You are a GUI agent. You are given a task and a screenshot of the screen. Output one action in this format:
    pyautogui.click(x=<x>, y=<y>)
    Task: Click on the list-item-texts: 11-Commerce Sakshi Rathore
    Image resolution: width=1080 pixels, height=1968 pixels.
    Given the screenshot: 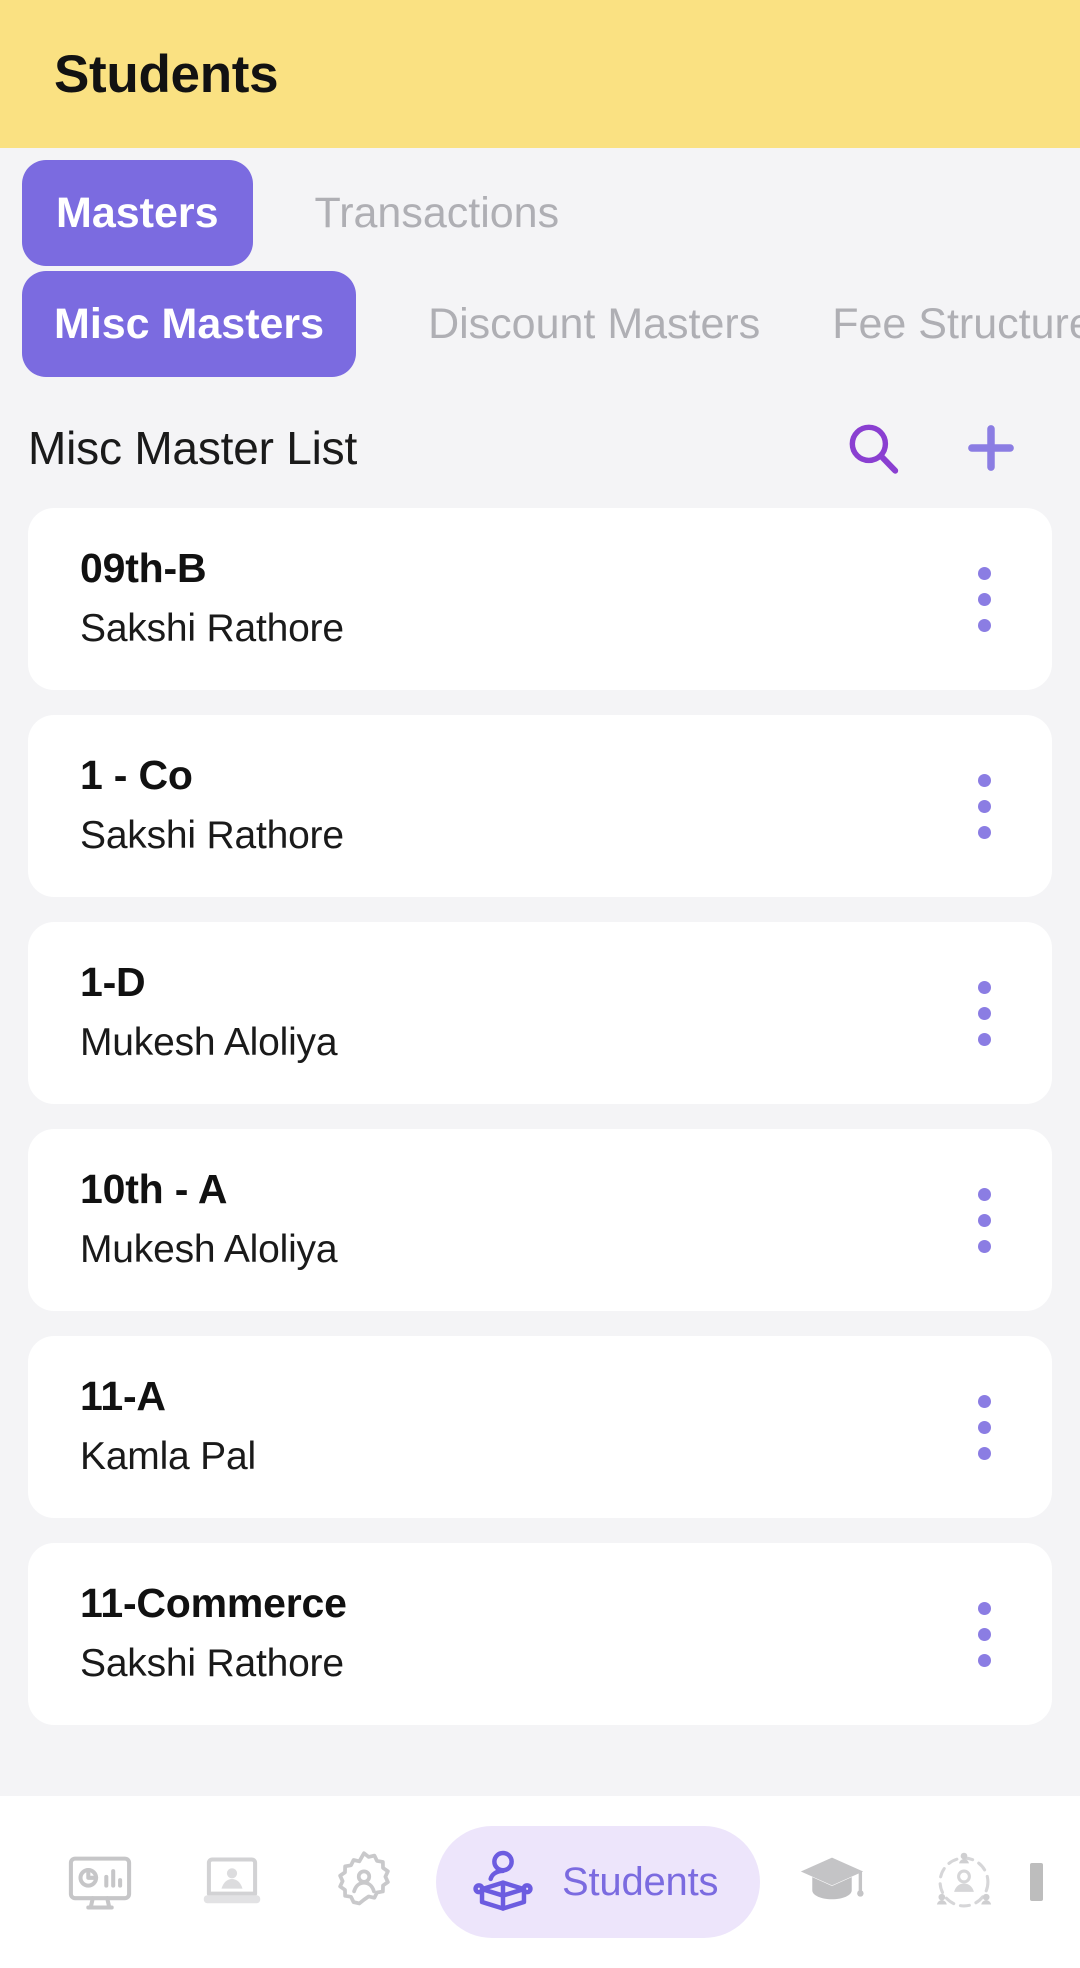 What is the action you would take?
    pyautogui.click(x=517, y=1634)
    